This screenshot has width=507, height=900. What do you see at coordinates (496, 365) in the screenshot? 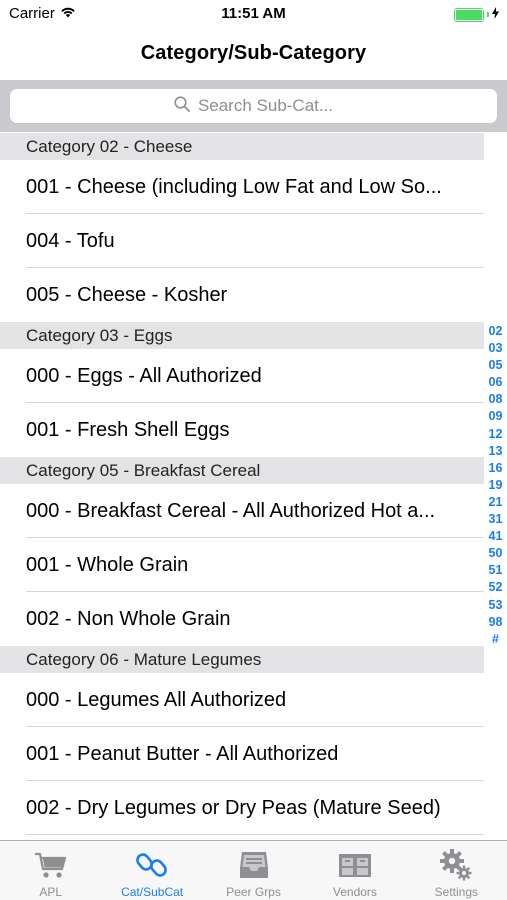
I see `index-item: 05` at bounding box center [496, 365].